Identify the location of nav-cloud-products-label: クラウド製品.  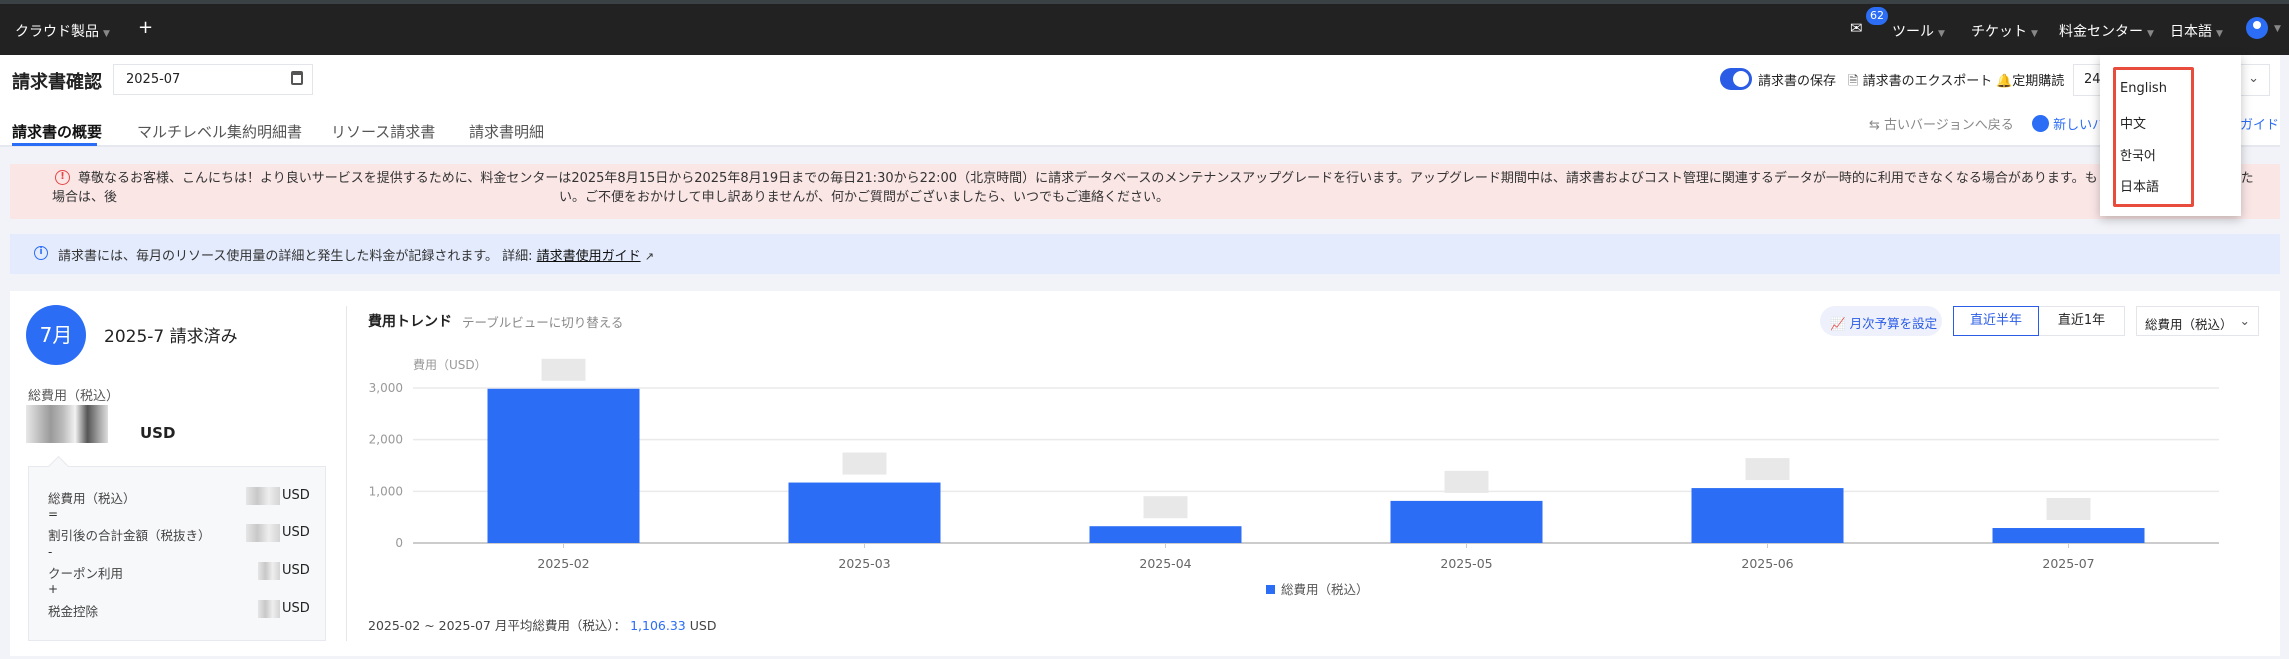
(57, 32).